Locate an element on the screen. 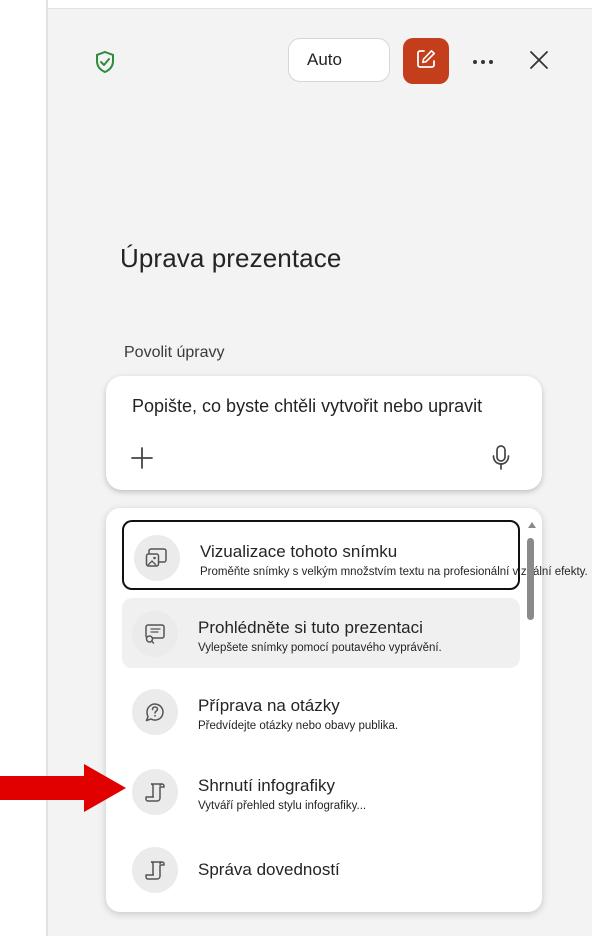 The height and width of the screenshot is (936, 592). microphone-icon is located at coordinates (501, 458).